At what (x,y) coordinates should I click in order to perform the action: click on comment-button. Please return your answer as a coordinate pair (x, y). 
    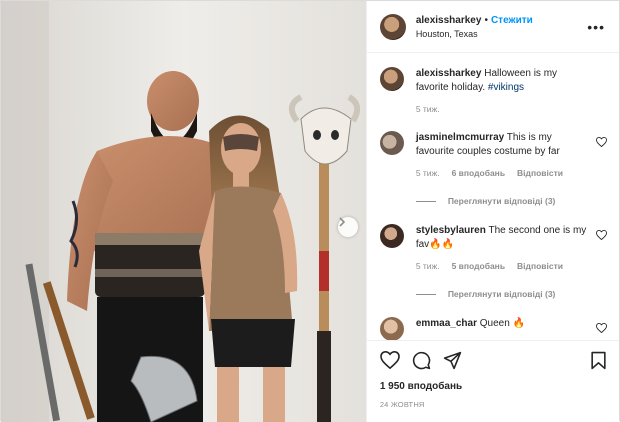
    Looking at the image, I should click on (421, 360).